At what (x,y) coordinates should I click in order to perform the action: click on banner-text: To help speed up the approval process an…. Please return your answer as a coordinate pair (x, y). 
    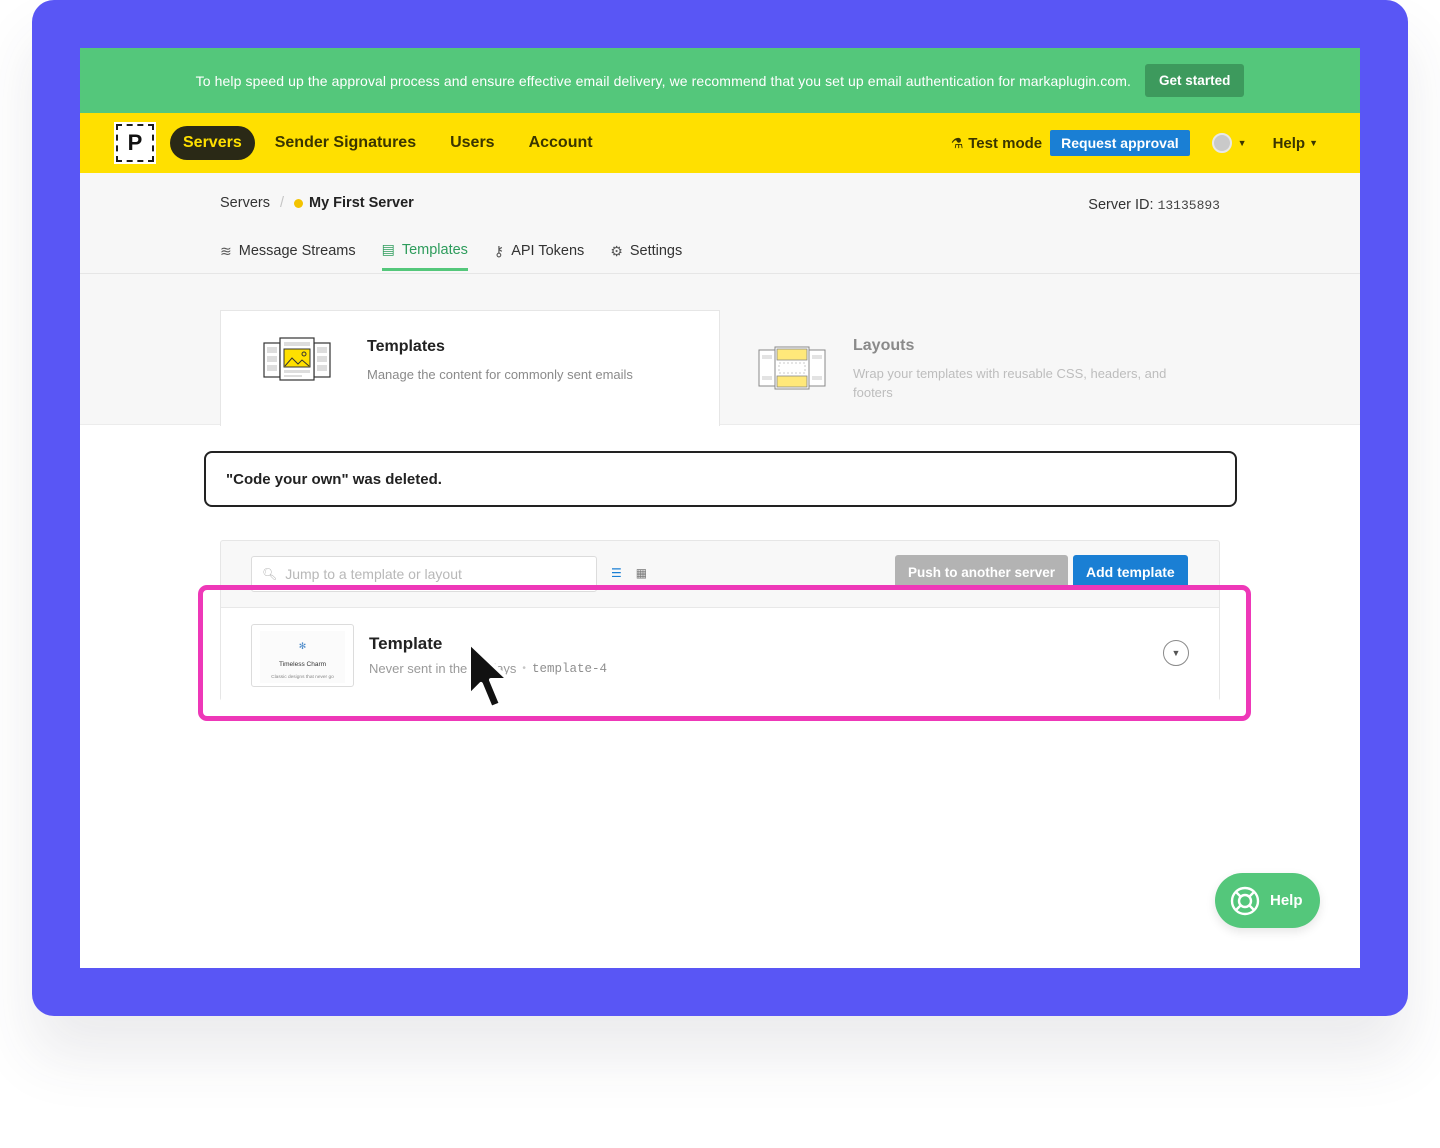
    Looking at the image, I should click on (663, 80).